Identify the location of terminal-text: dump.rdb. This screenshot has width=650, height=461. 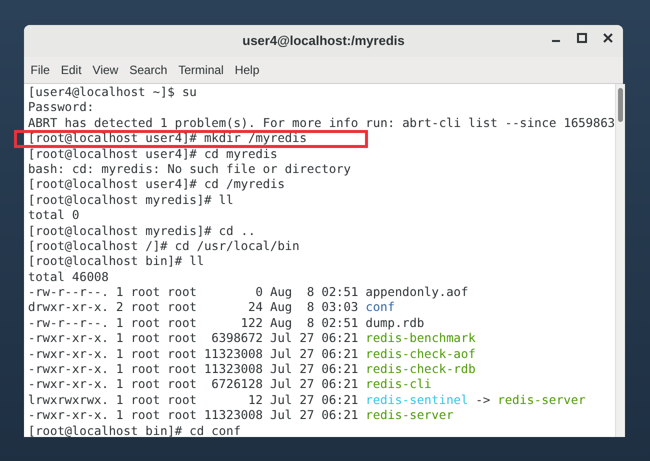
(394, 324).